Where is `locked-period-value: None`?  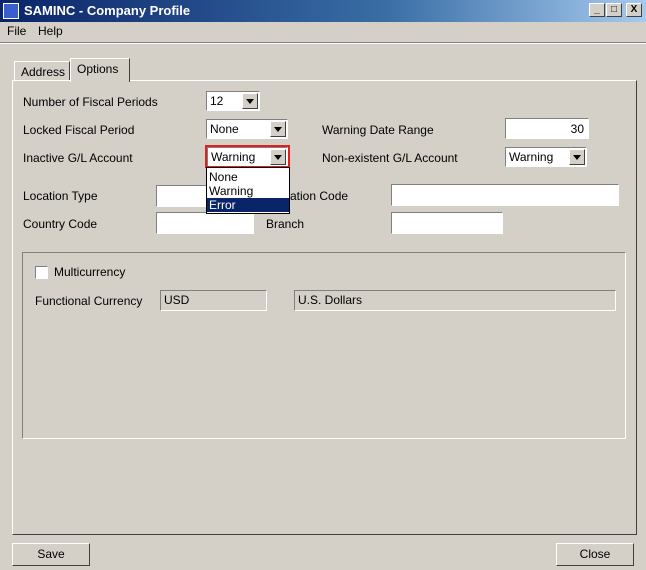 locked-period-value: None is located at coordinates (224, 129).